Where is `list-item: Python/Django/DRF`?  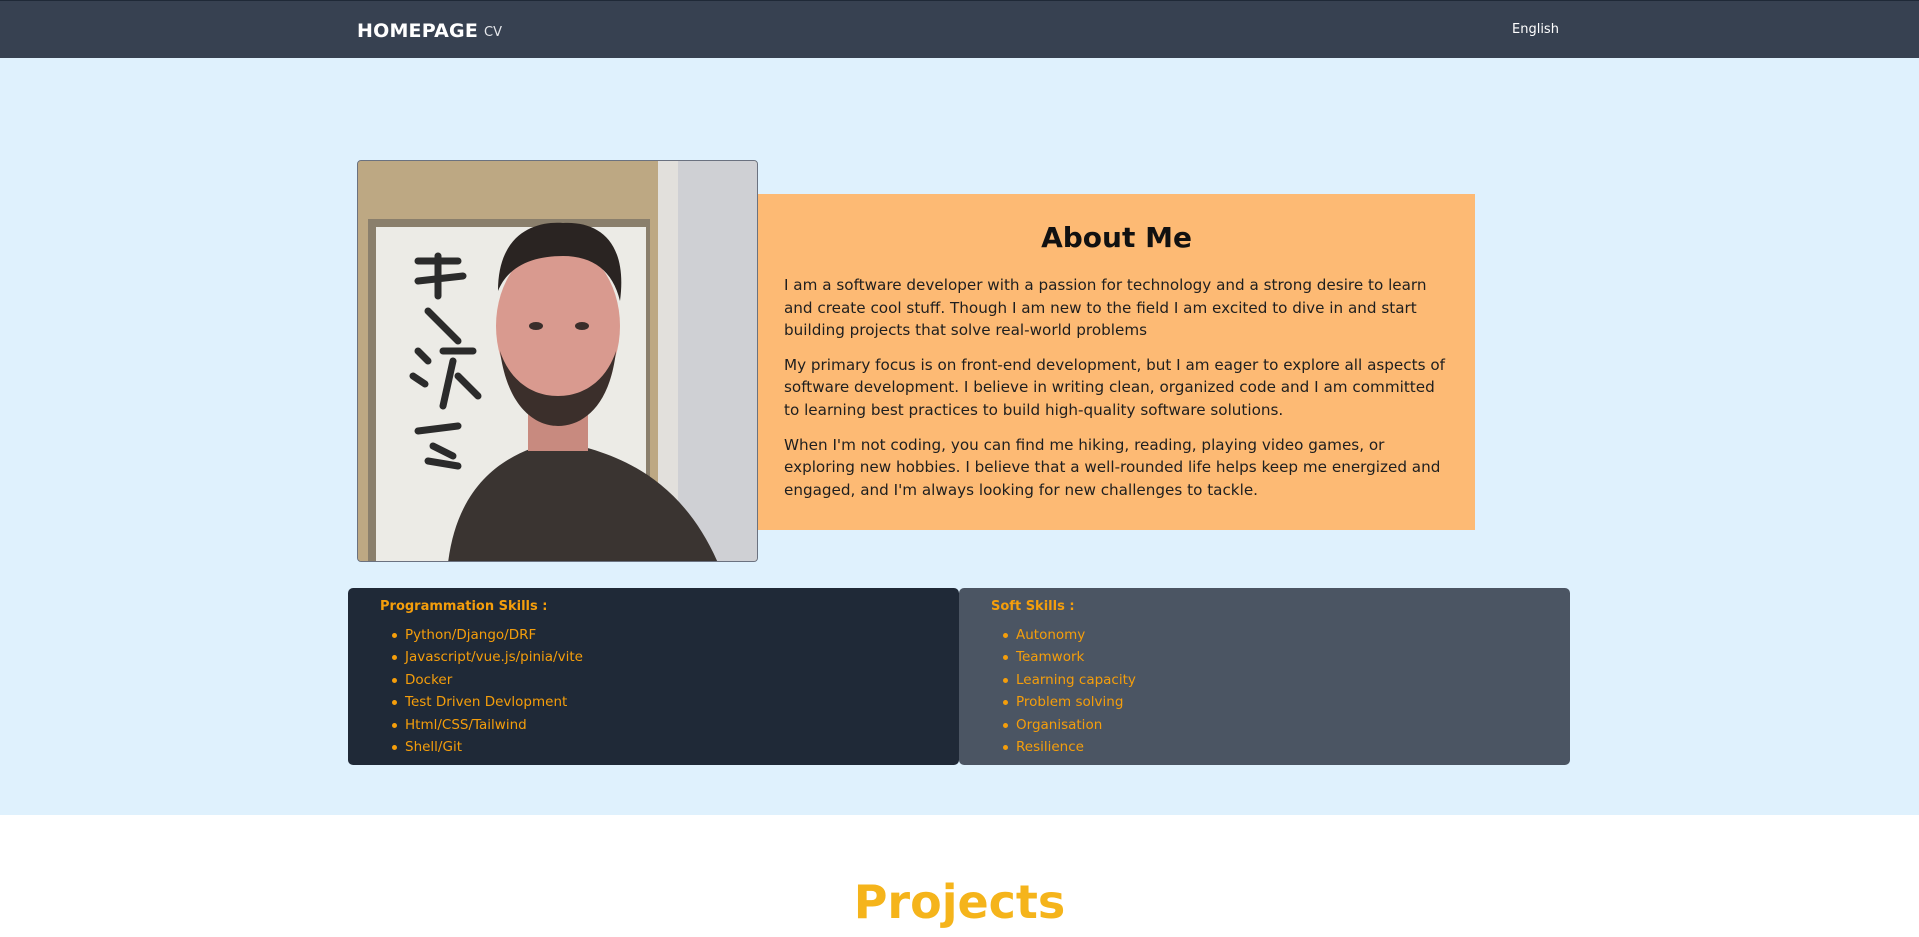
list-item: Python/Django/DRF is located at coordinates (659, 635).